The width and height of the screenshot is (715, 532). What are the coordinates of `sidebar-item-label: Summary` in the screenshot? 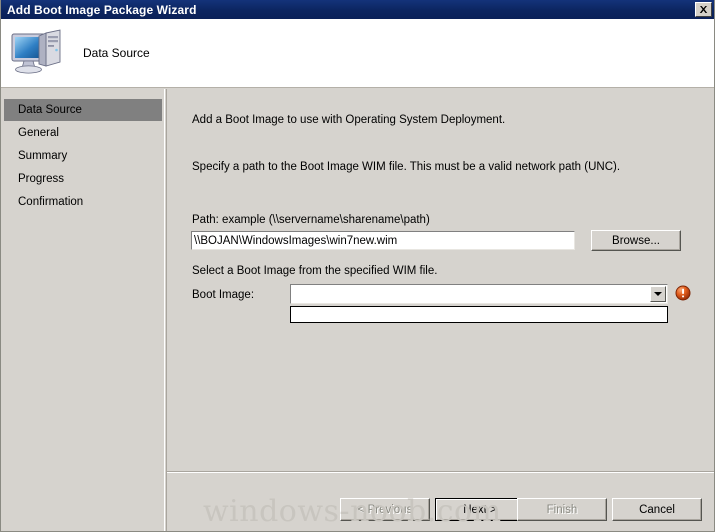 It's located at (43, 156).